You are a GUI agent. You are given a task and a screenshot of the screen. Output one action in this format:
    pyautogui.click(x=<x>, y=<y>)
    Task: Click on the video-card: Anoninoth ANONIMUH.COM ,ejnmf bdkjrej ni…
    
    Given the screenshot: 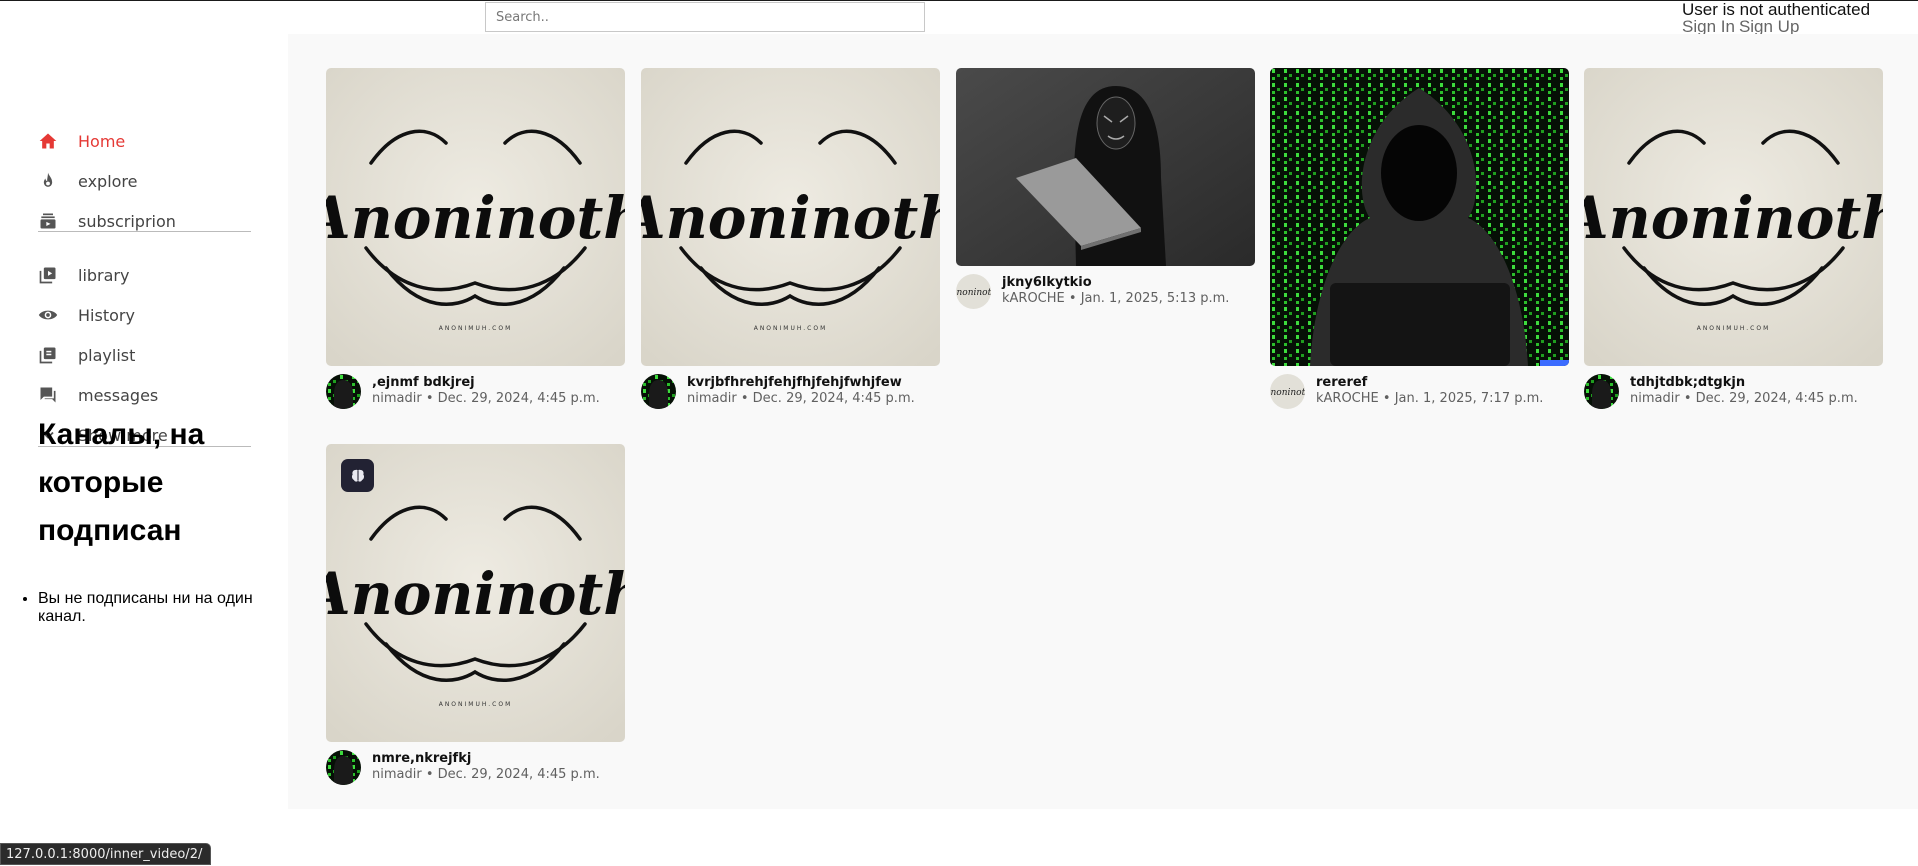 What is the action you would take?
    pyautogui.click(x=475, y=243)
    